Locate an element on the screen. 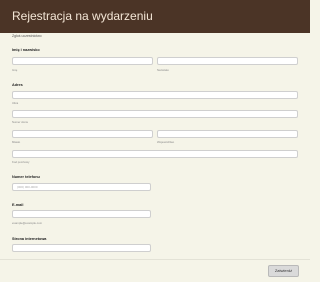  email-label: E-mail is located at coordinates (18, 205).